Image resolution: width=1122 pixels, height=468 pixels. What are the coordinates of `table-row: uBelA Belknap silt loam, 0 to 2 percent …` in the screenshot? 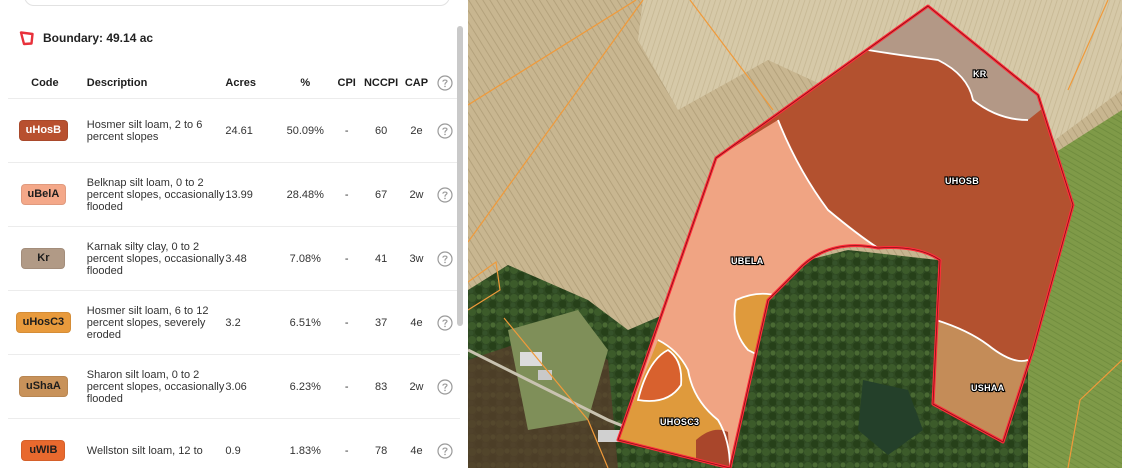 It's located at (234, 194).